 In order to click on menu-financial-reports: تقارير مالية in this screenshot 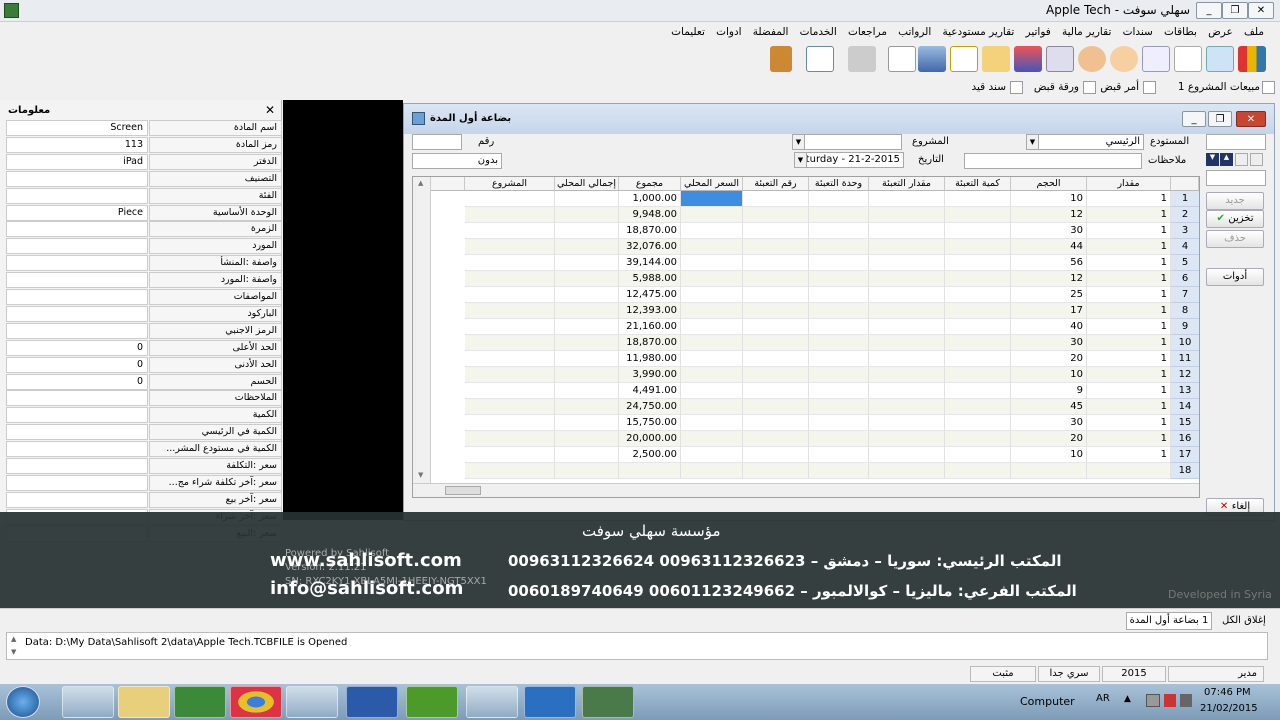, I will do `click(1086, 32)`.